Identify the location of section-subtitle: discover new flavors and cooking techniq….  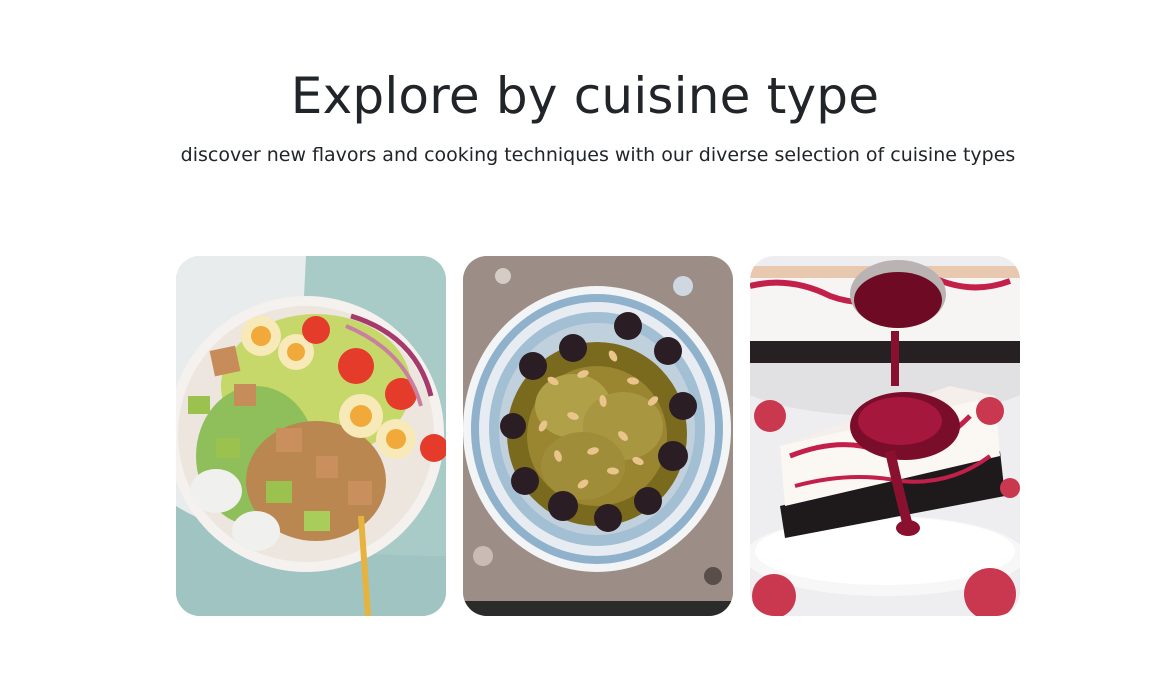
(598, 155).